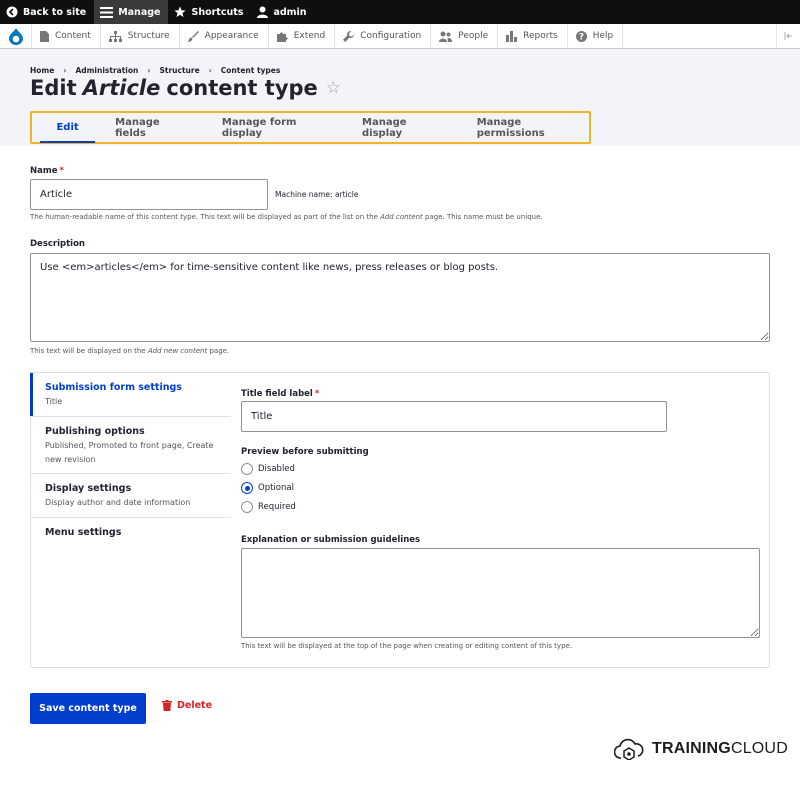  What do you see at coordinates (305, 452) in the screenshot?
I see `preview-label: Preview before submitting` at bounding box center [305, 452].